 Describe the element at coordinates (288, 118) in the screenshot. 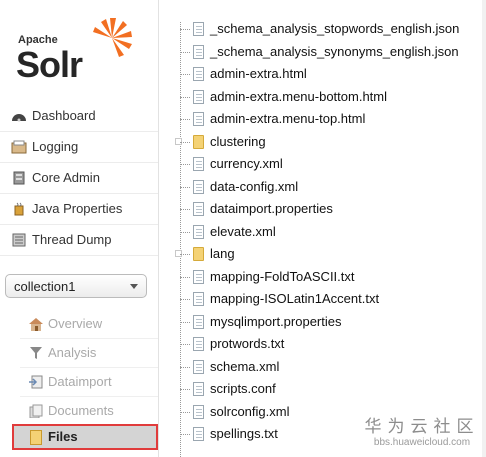

I see `tree-item-label: admin-extra.menu-top.html` at that location.